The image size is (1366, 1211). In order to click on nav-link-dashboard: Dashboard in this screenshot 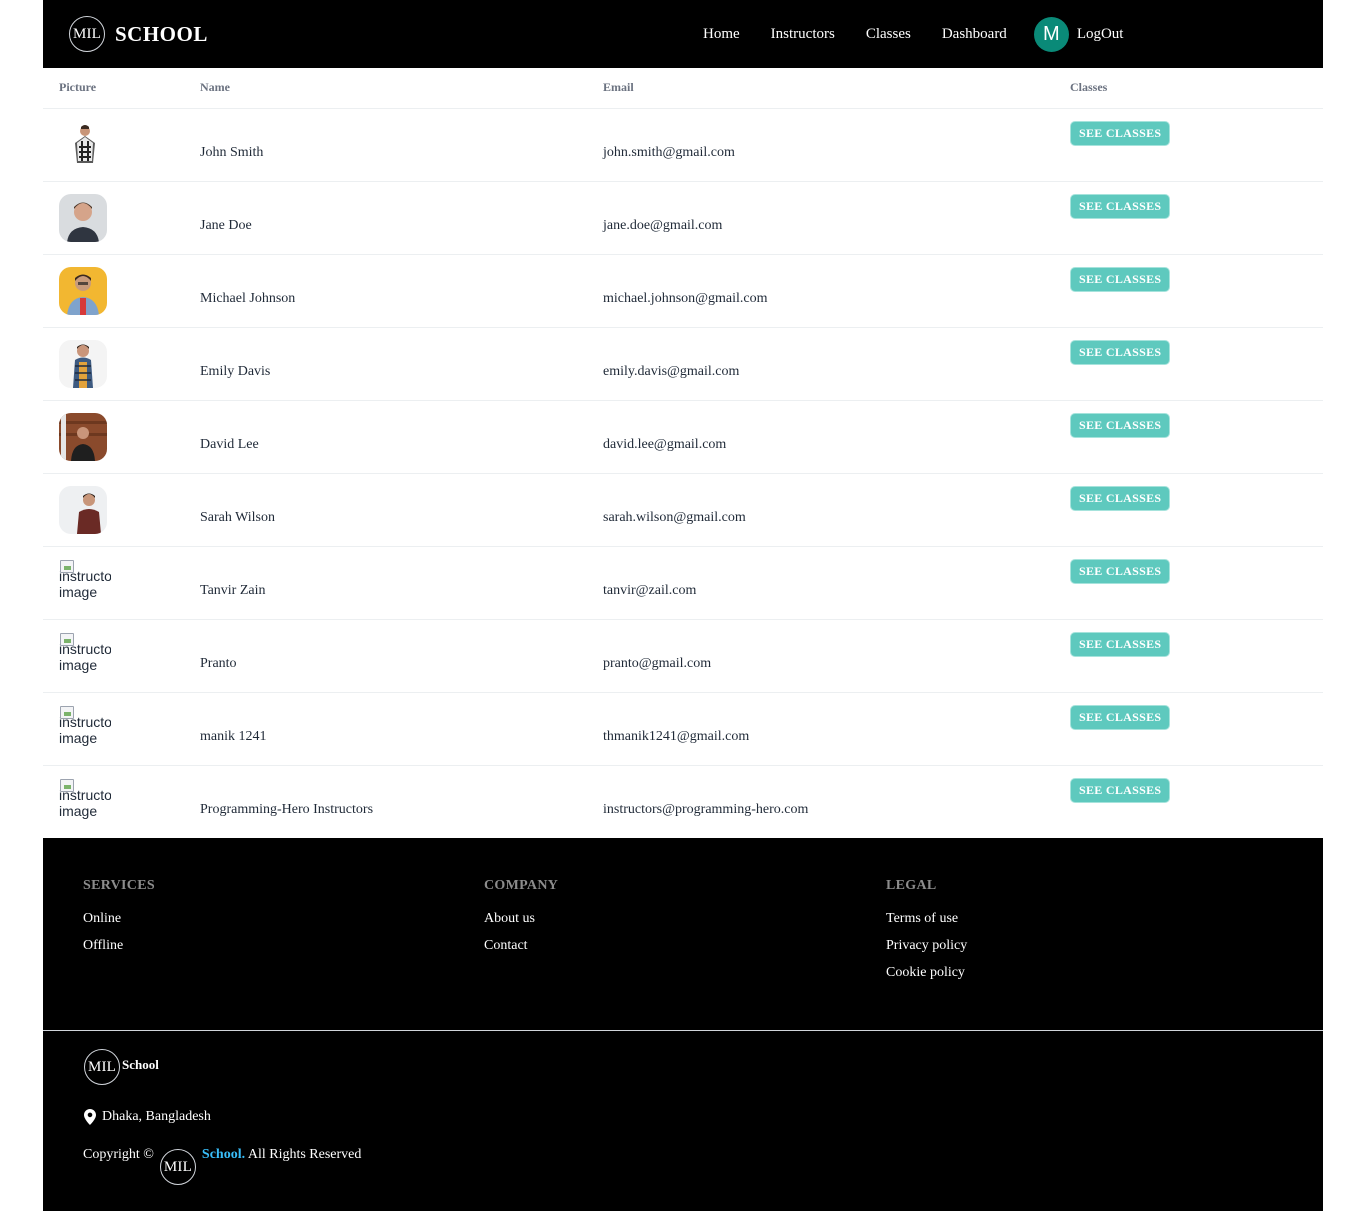, I will do `click(974, 34)`.